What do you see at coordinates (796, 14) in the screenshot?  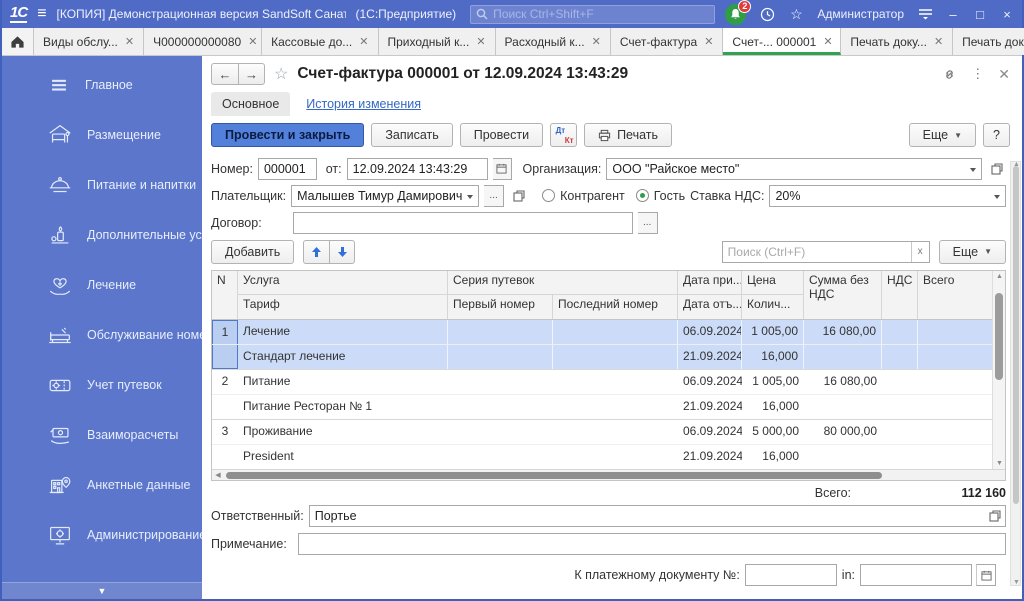 I see `favorites-star-icon: ☆` at bounding box center [796, 14].